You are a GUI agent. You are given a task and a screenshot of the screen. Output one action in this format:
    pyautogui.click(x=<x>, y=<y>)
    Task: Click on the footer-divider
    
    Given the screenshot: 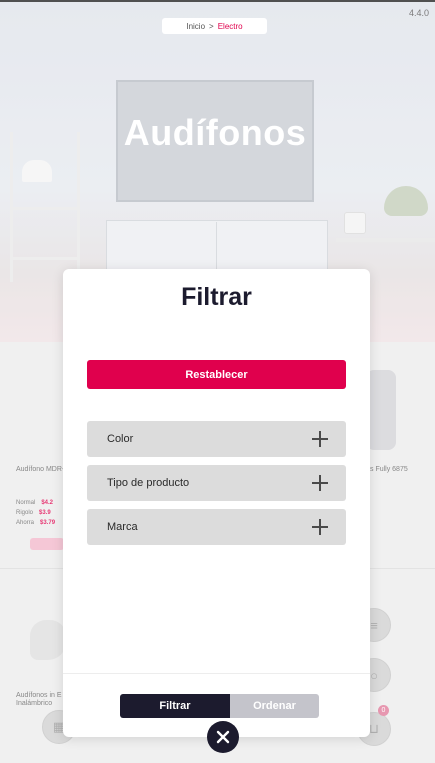 What is the action you would take?
    pyautogui.click(x=216, y=673)
    